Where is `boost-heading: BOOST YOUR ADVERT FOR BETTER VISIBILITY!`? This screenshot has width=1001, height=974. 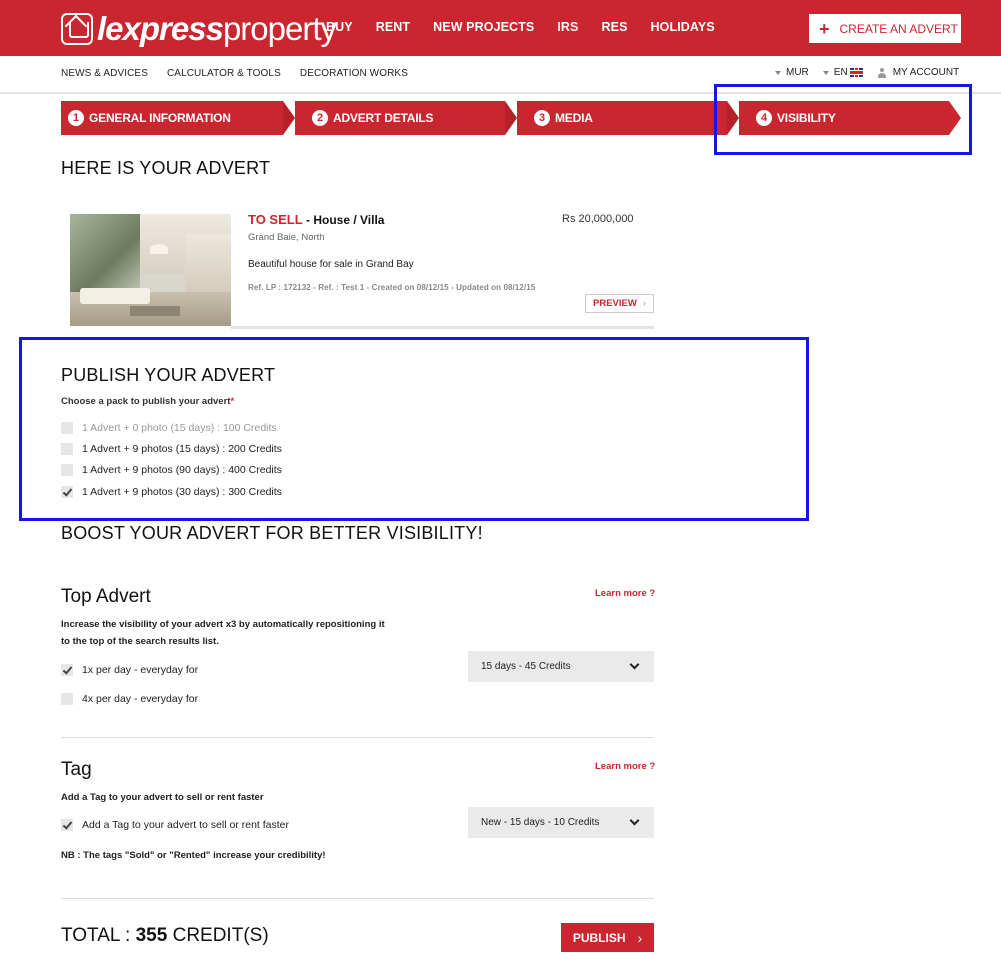 boost-heading: BOOST YOUR ADVERT FOR BETTER VISIBILITY! is located at coordinates (272, 533).